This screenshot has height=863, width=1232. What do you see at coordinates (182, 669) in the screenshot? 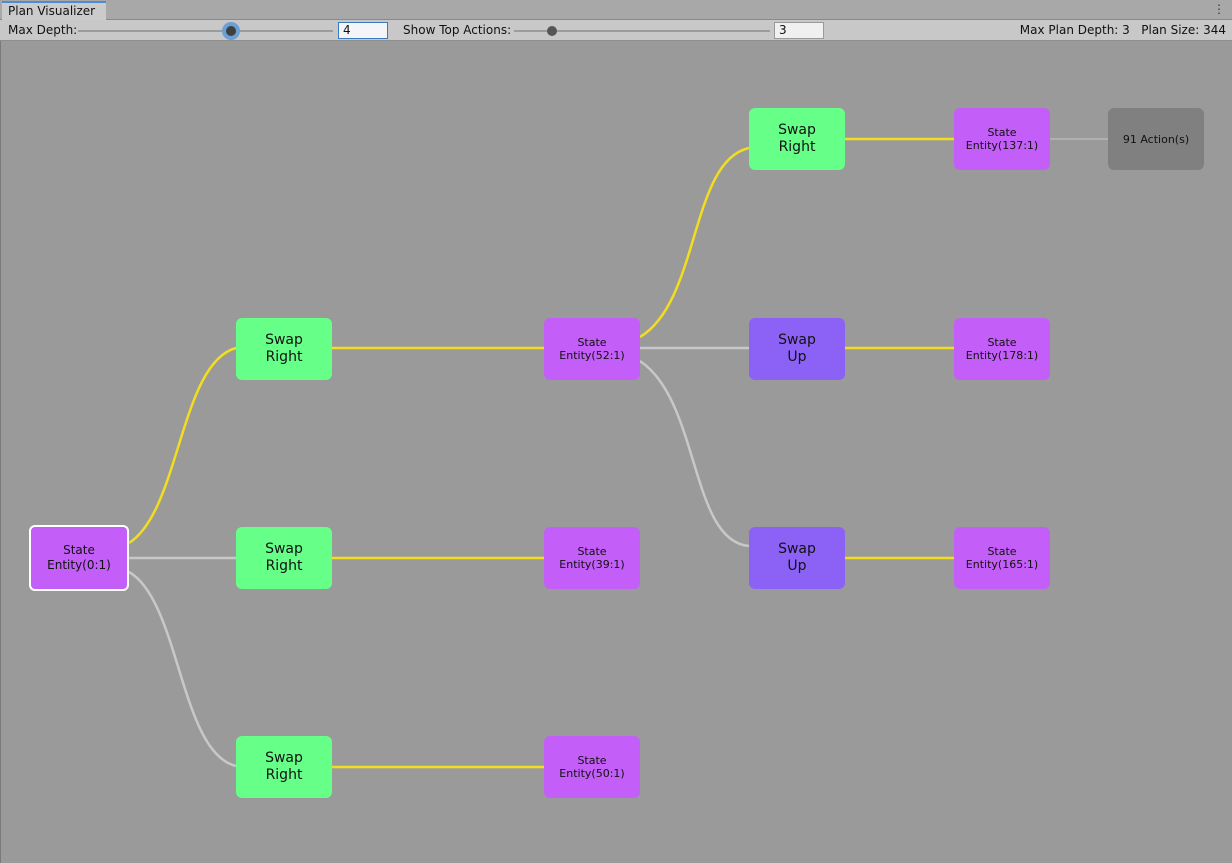
I see `edge-root-action3` at bounding box center [182, 669].